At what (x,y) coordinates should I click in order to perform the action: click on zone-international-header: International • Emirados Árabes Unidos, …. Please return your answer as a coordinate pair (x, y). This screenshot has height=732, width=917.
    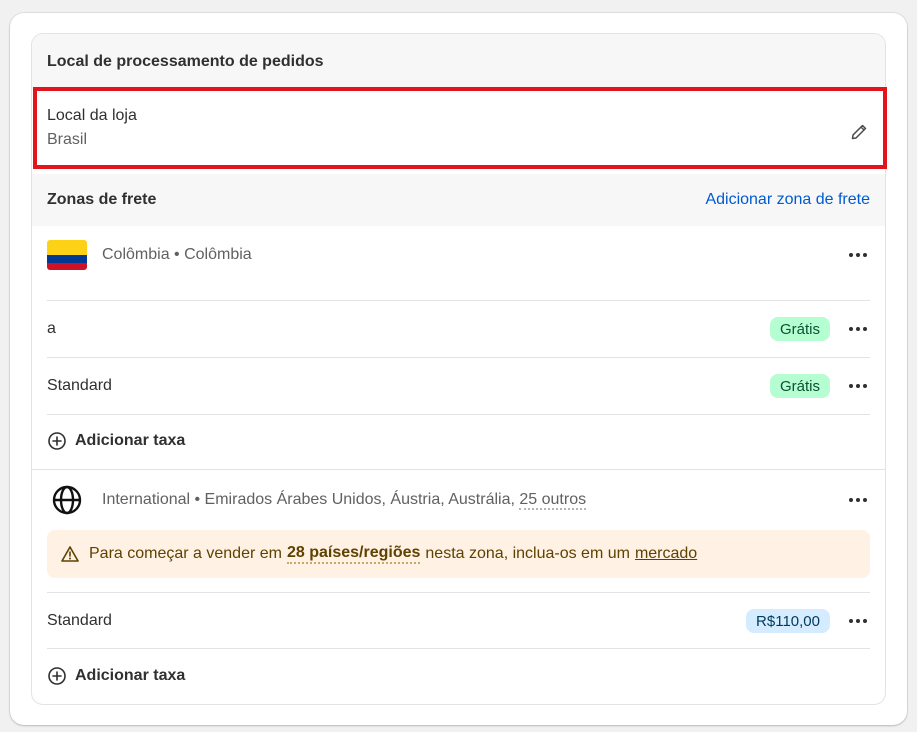
    Looking at the image, I should click on (458, 500).